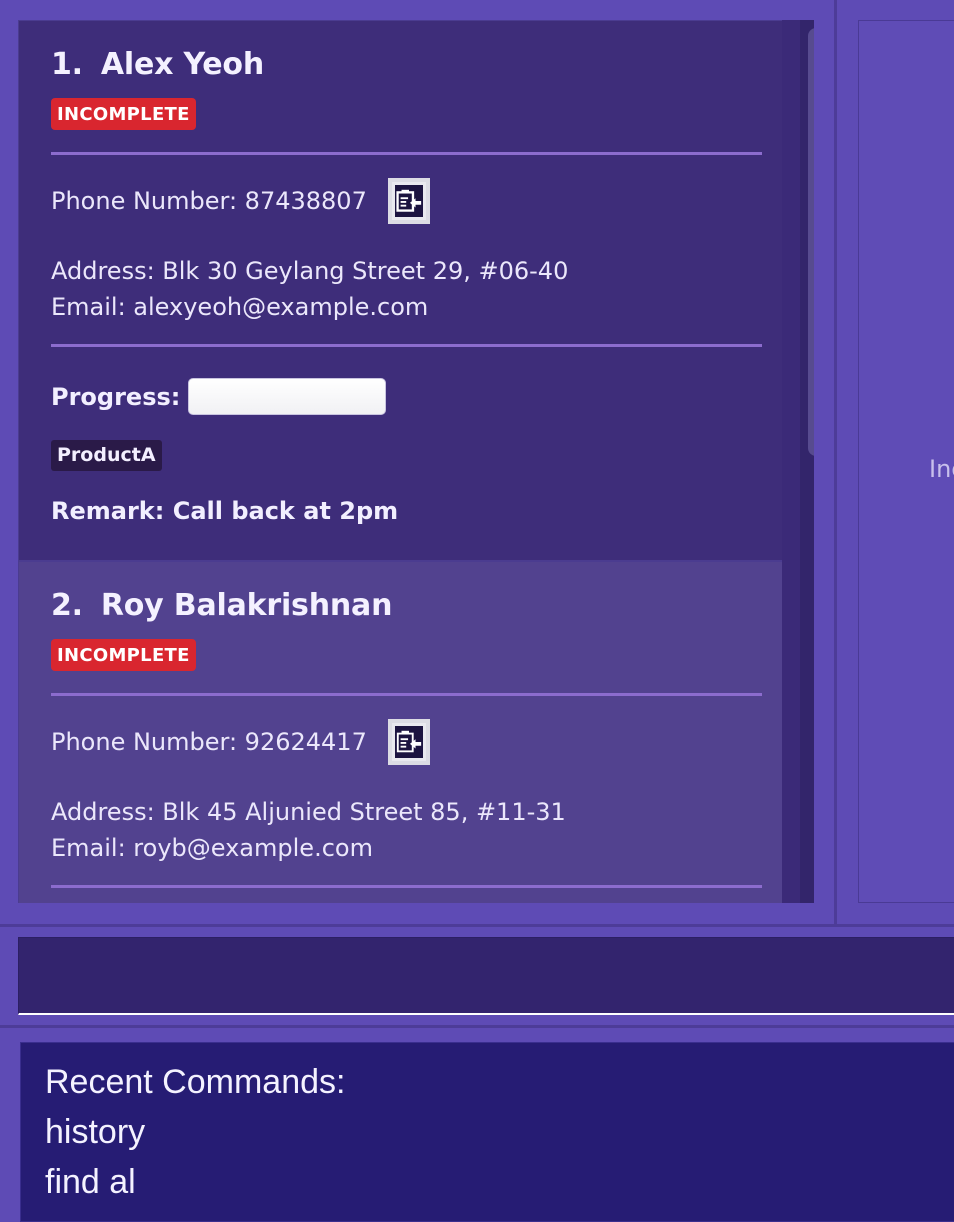 The image size is (954, 1222). Describe the element at coordinates (209, 201) in the screenshot. I see `phone-number: Phone Number: 87438807` at that location.